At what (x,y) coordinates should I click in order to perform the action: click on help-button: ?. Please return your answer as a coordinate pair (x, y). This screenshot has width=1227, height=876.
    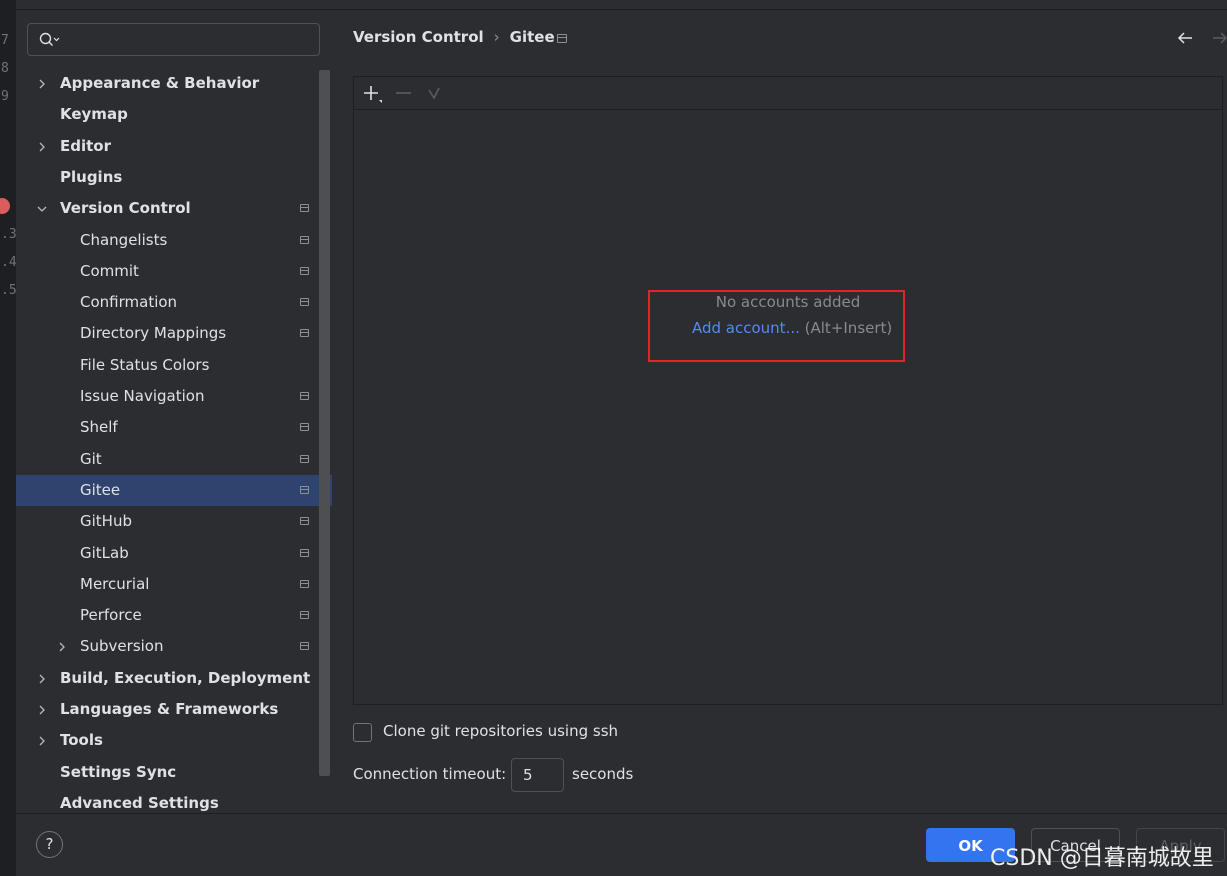
    Looking at the image, I should click on (49, 844).